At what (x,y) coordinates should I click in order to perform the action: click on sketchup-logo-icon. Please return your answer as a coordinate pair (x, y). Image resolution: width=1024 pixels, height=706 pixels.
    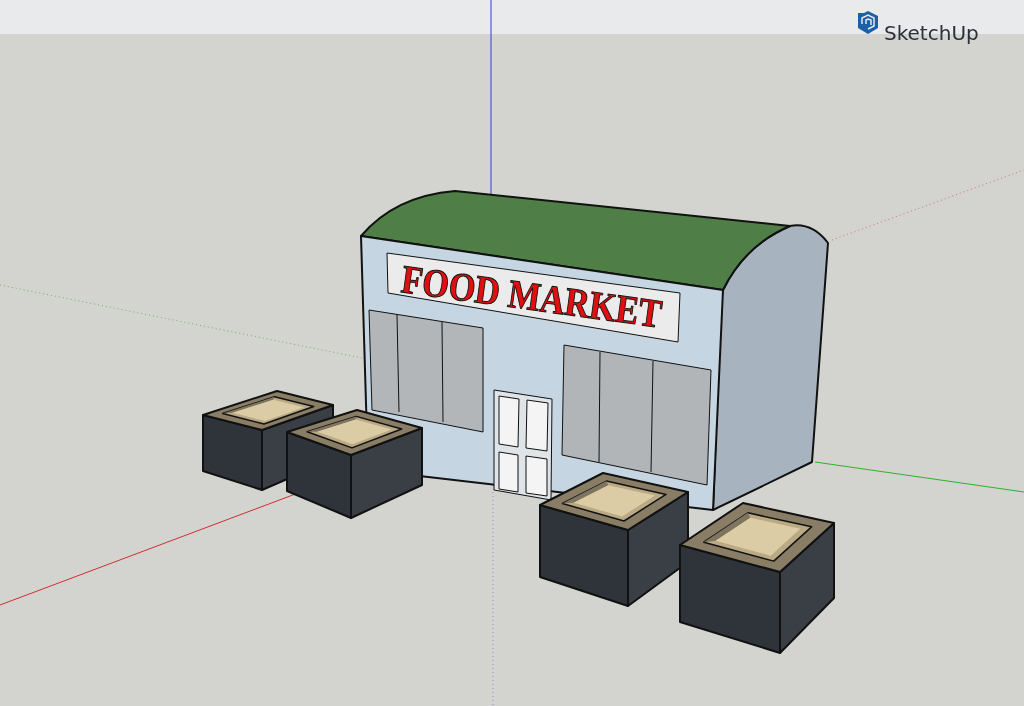
    Looking at the image, I should click on (868, 22).